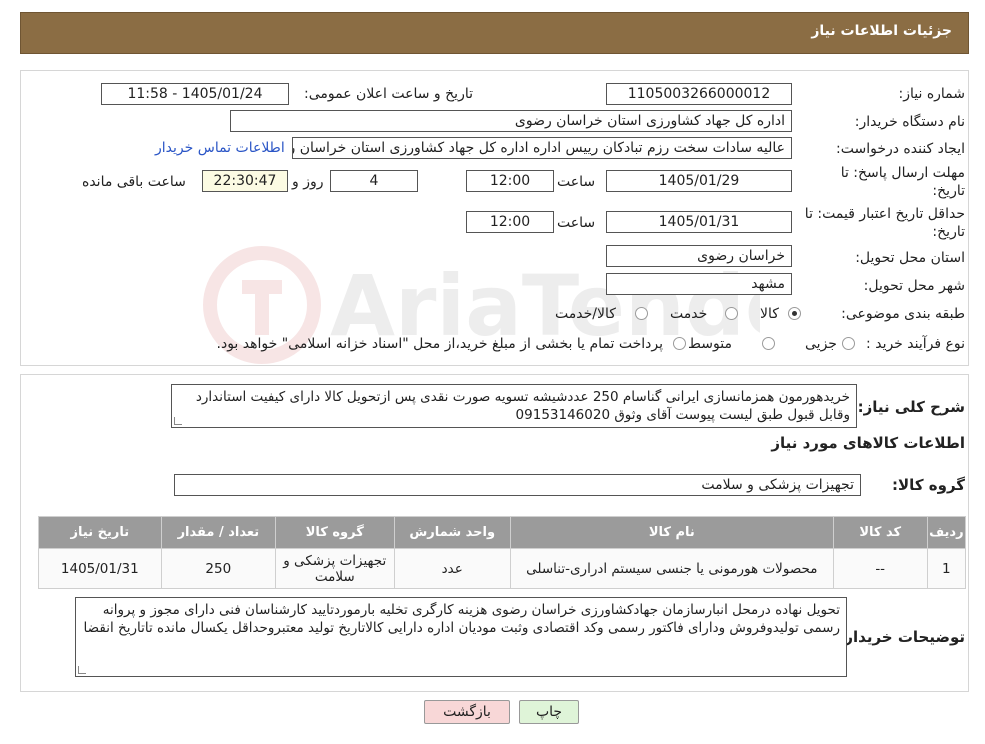 The width and height of the screenshot is (985, 744). I want to click on goods-group-field: تجهیزات پزشکی و سلامت, so click(517, 485).